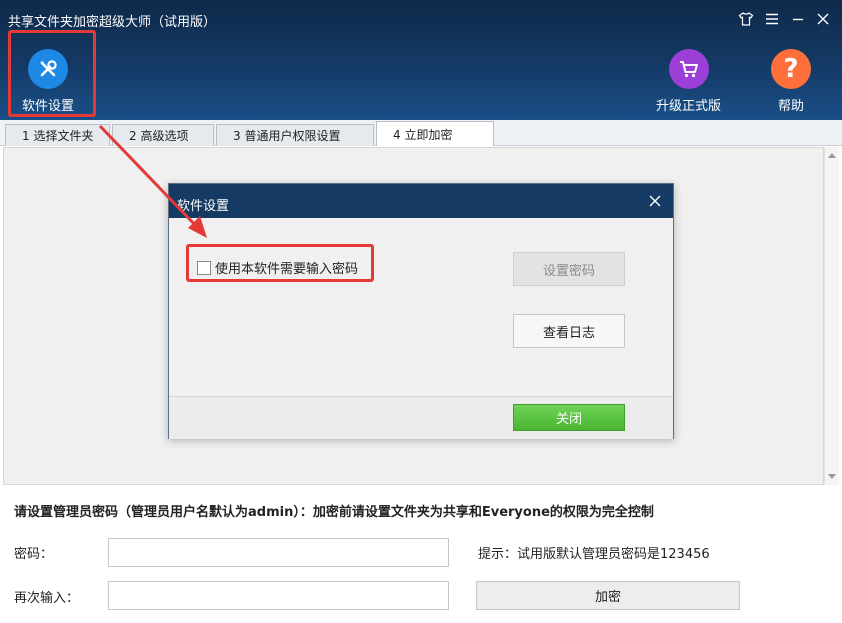 This screenshot has width=842, height=623. Describe the element at coordinates (48, 69) in the screenshot. I see `tools-icon` at that location.